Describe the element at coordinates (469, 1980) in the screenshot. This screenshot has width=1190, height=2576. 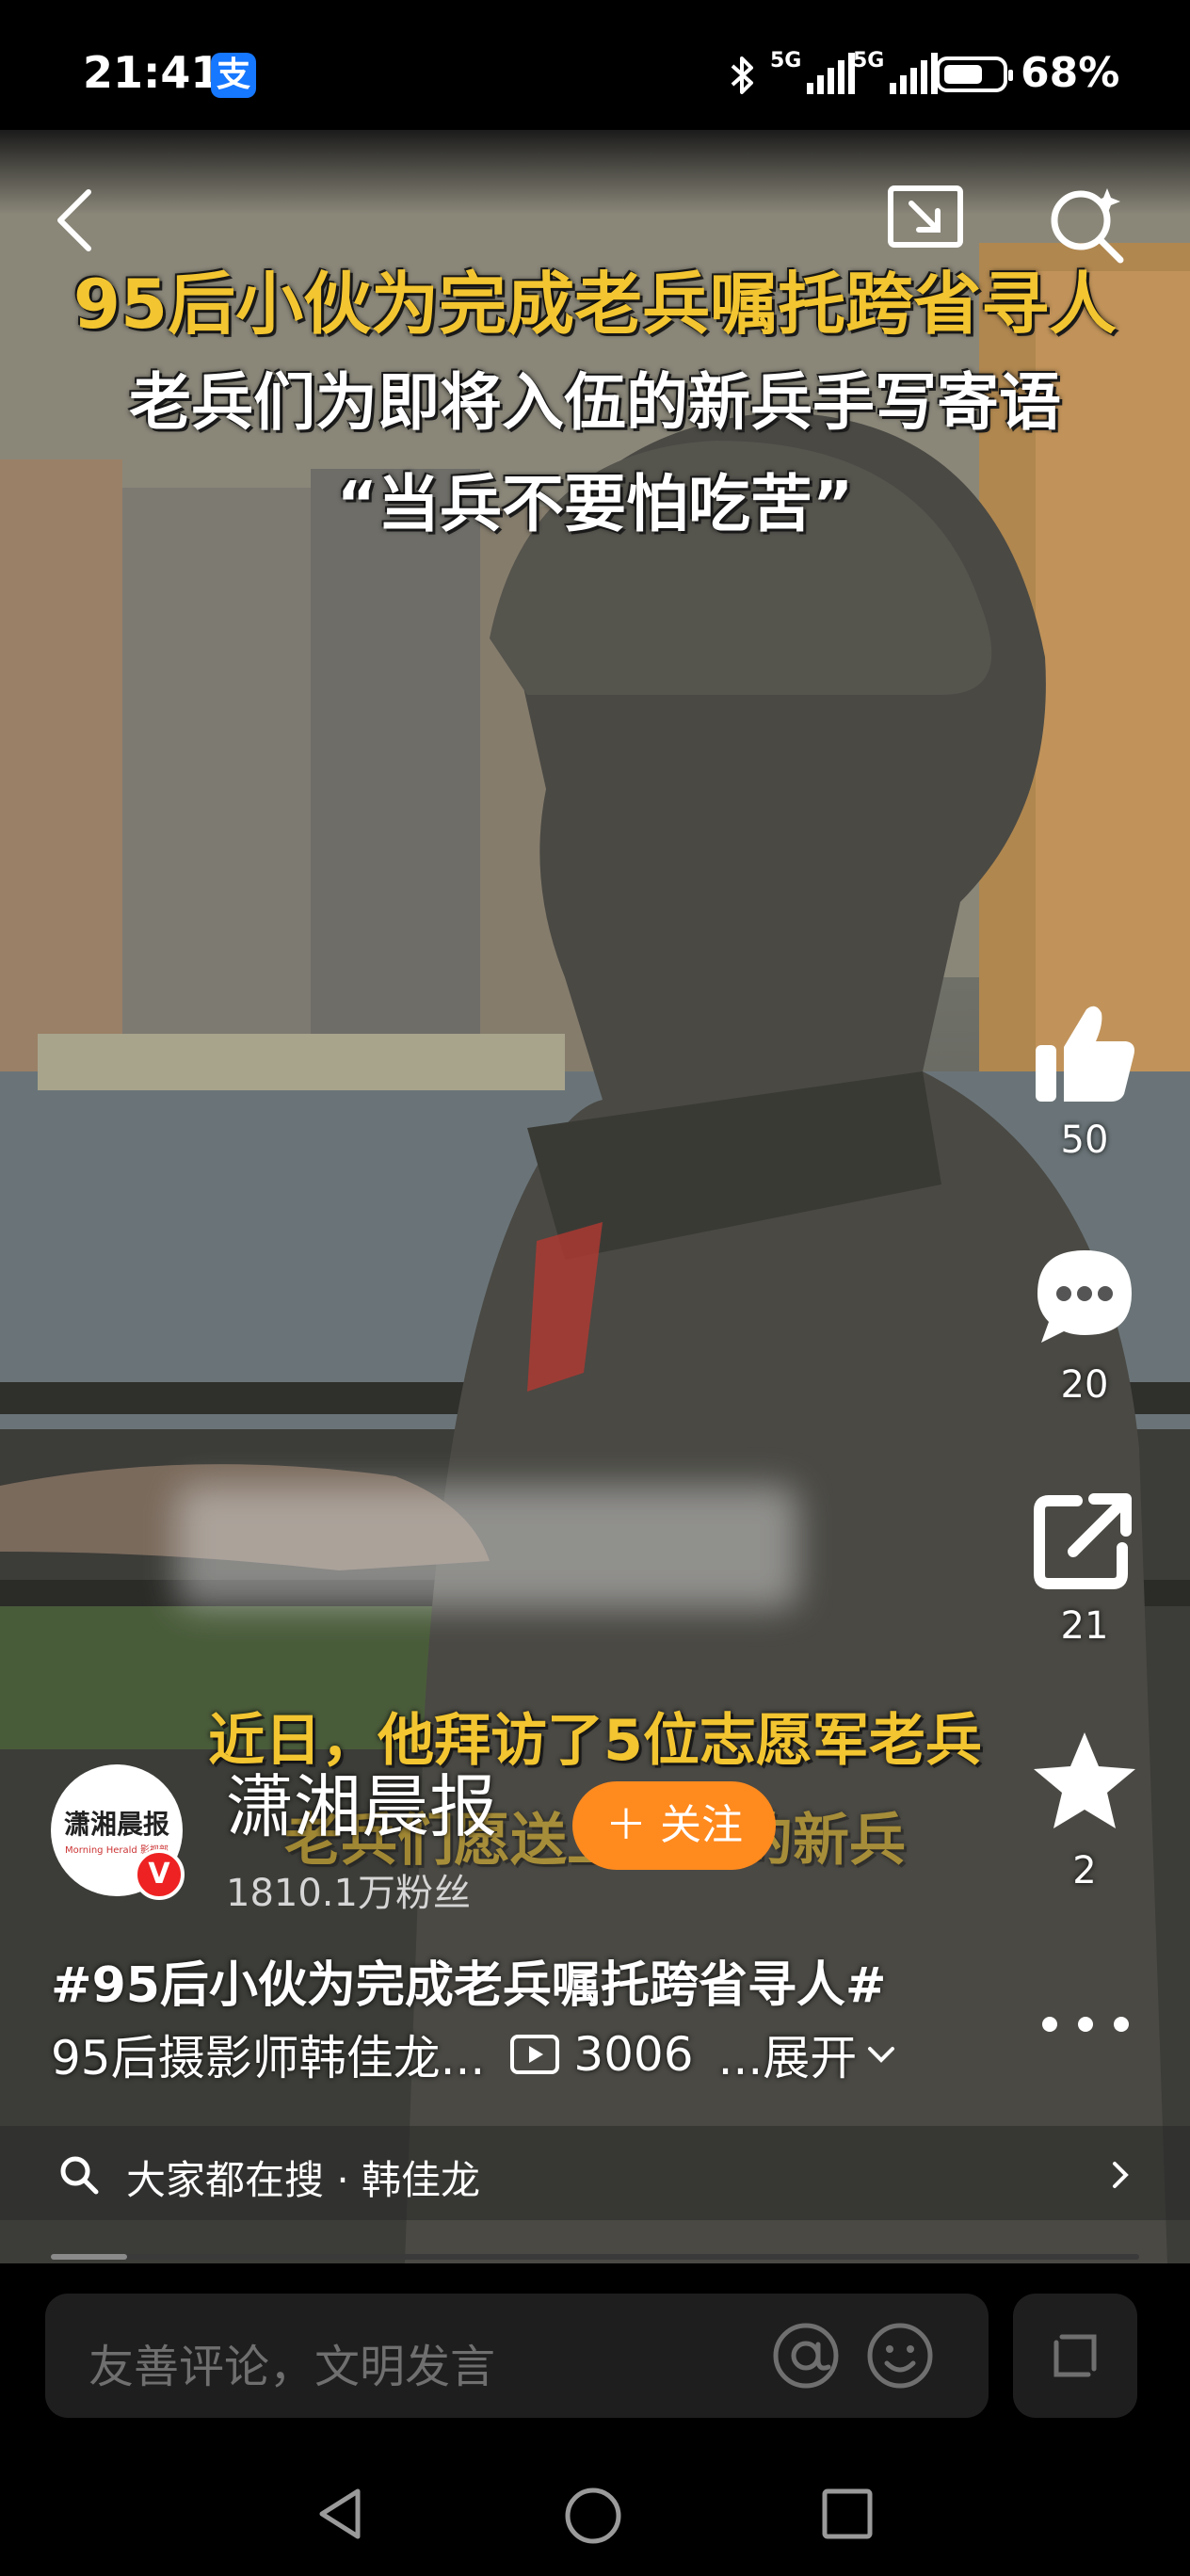
I see `hashtag-title: #95后小伙为完成老兵嘱托跨省寻人#` at that location.